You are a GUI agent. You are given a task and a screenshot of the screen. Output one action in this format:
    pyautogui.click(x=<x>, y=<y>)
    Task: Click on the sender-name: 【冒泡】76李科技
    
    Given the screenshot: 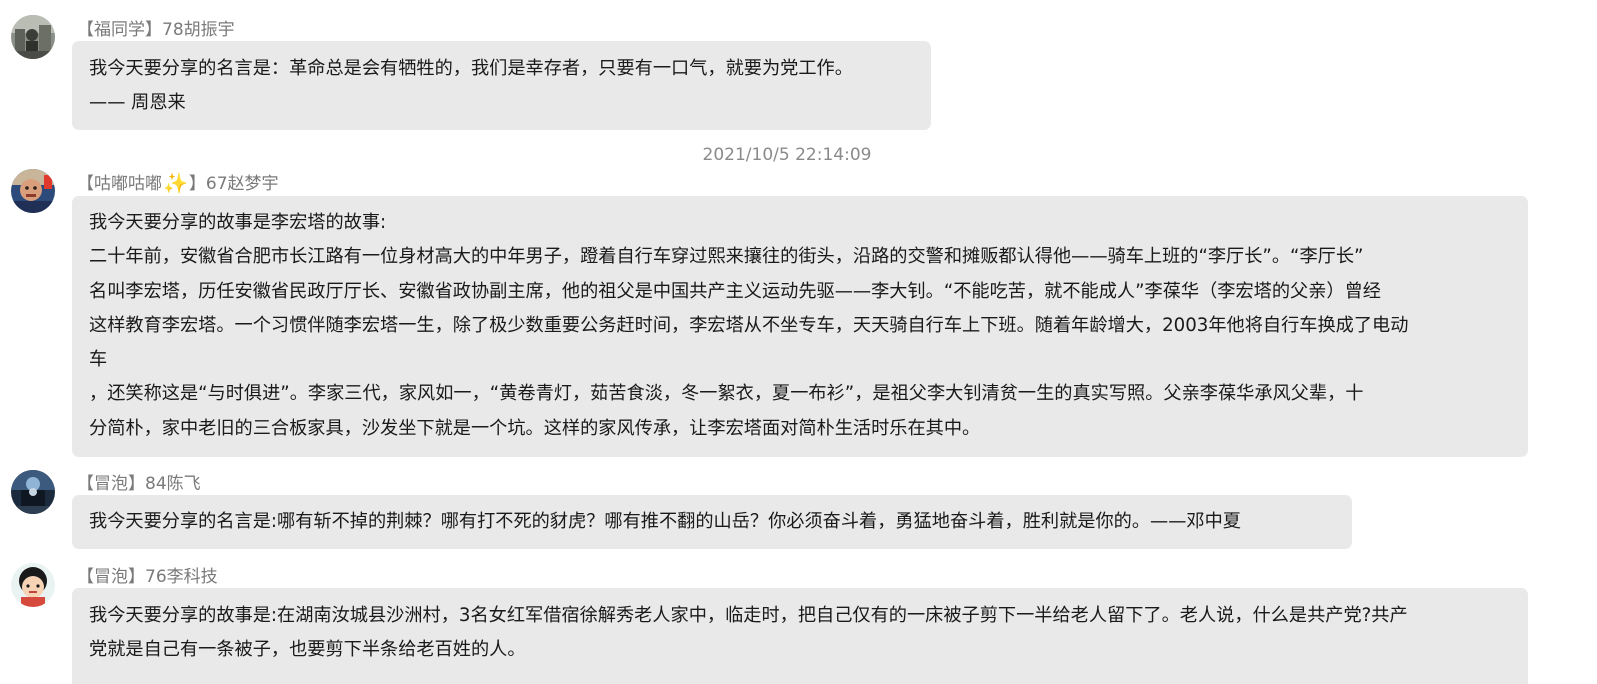 What is the action you would take?
    pyautogui.click(x=147, y=577)
    